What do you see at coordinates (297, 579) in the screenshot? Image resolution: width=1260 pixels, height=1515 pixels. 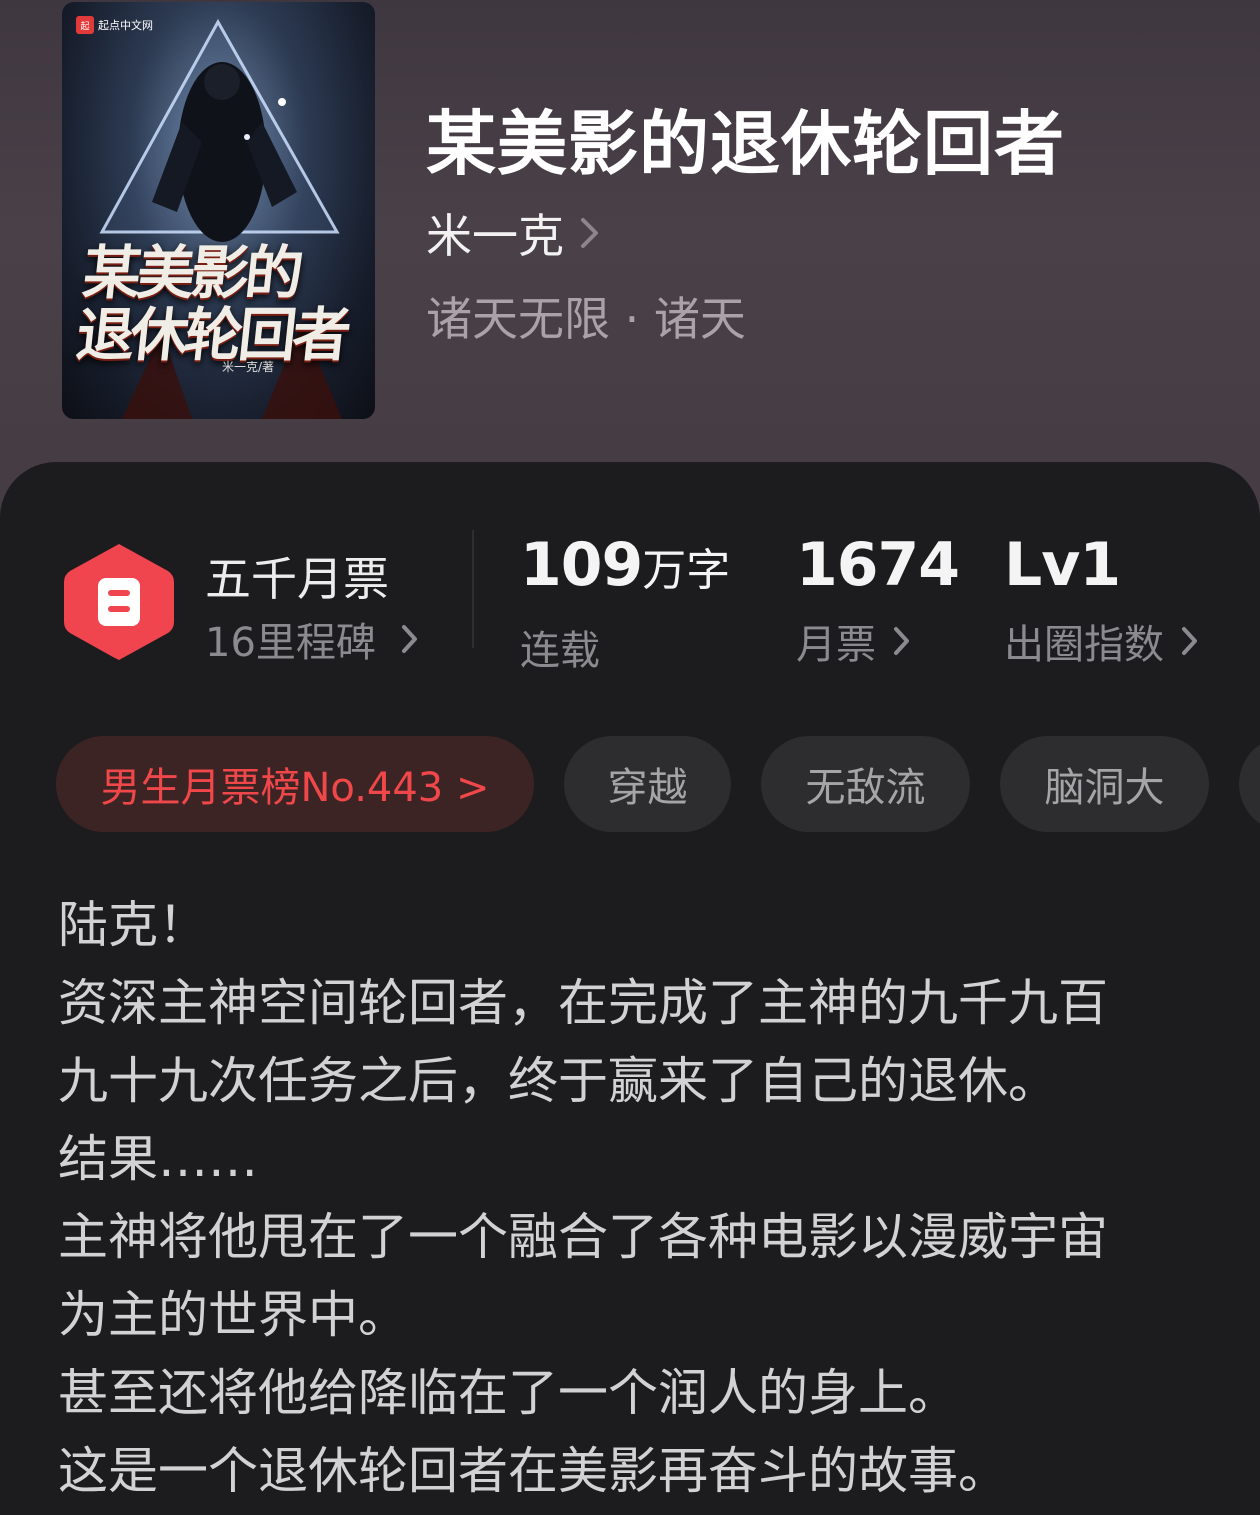 I see `medal-title: 五千月票` at bounding box center [297, 579].